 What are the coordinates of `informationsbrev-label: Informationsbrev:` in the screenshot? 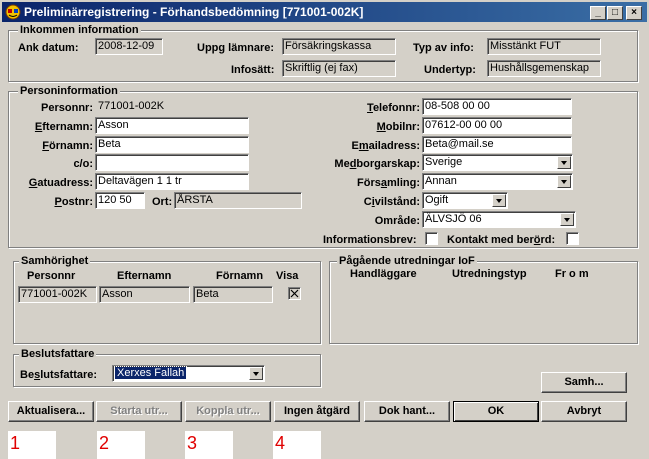 It's located at (370, 240).